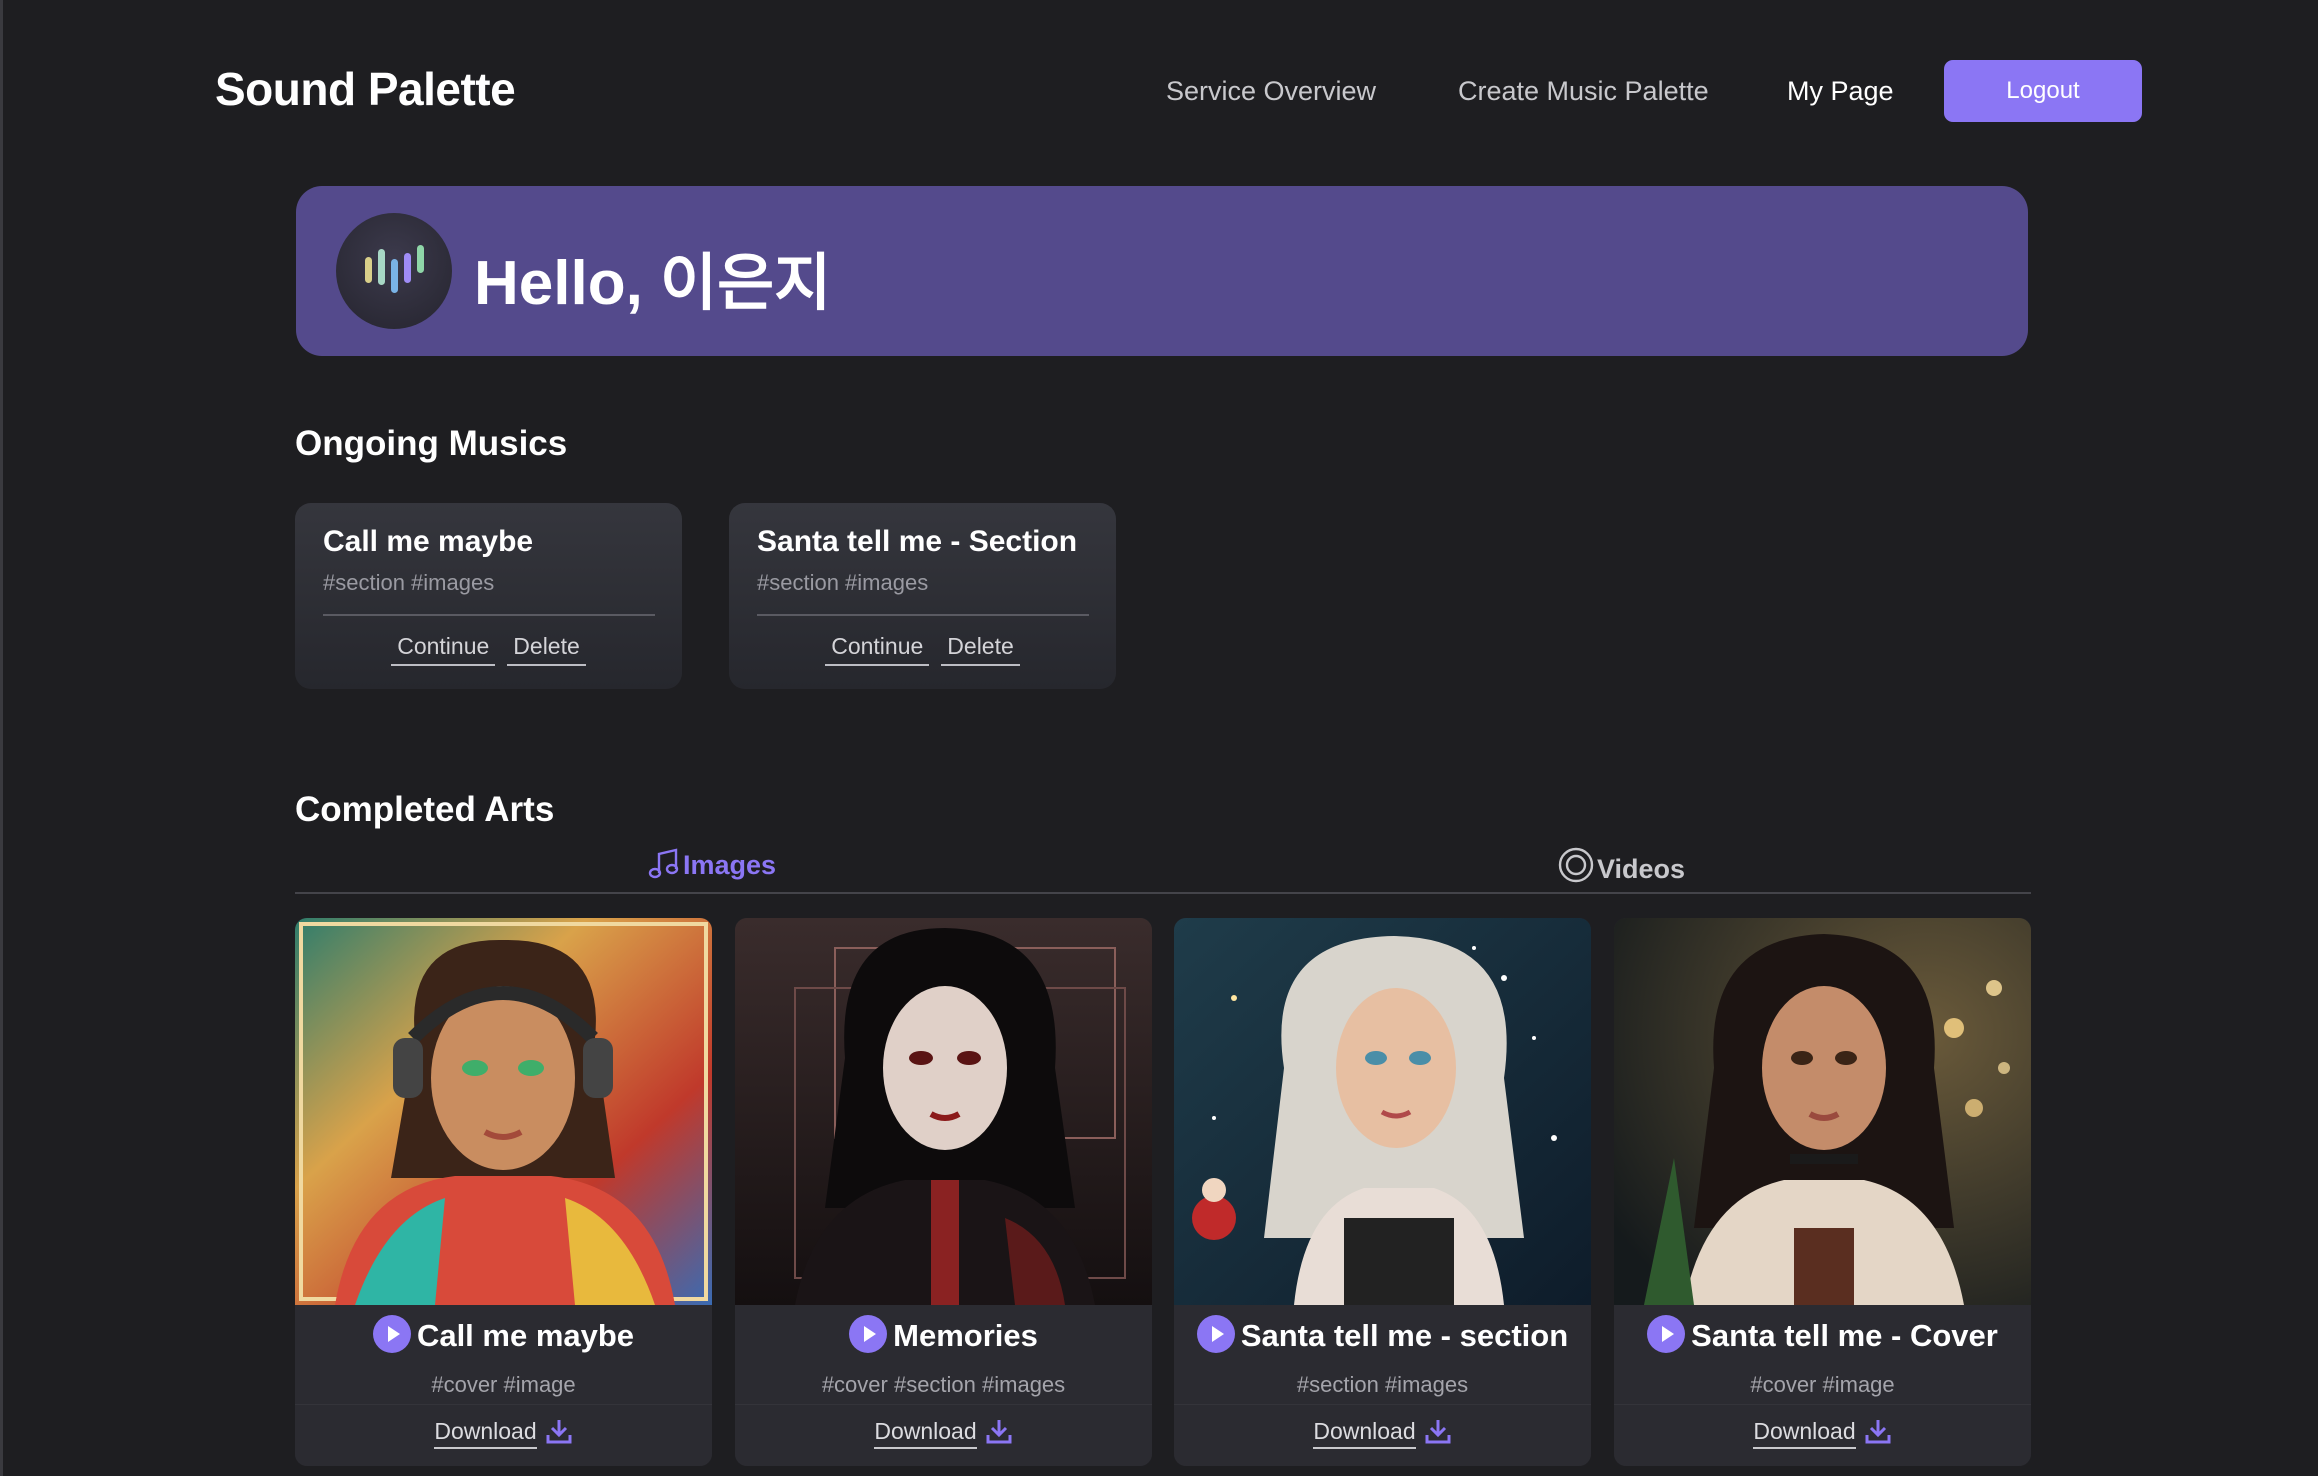 This screenshot has height=1476, width=2318. I want to click on avatar, so click(394, 271).